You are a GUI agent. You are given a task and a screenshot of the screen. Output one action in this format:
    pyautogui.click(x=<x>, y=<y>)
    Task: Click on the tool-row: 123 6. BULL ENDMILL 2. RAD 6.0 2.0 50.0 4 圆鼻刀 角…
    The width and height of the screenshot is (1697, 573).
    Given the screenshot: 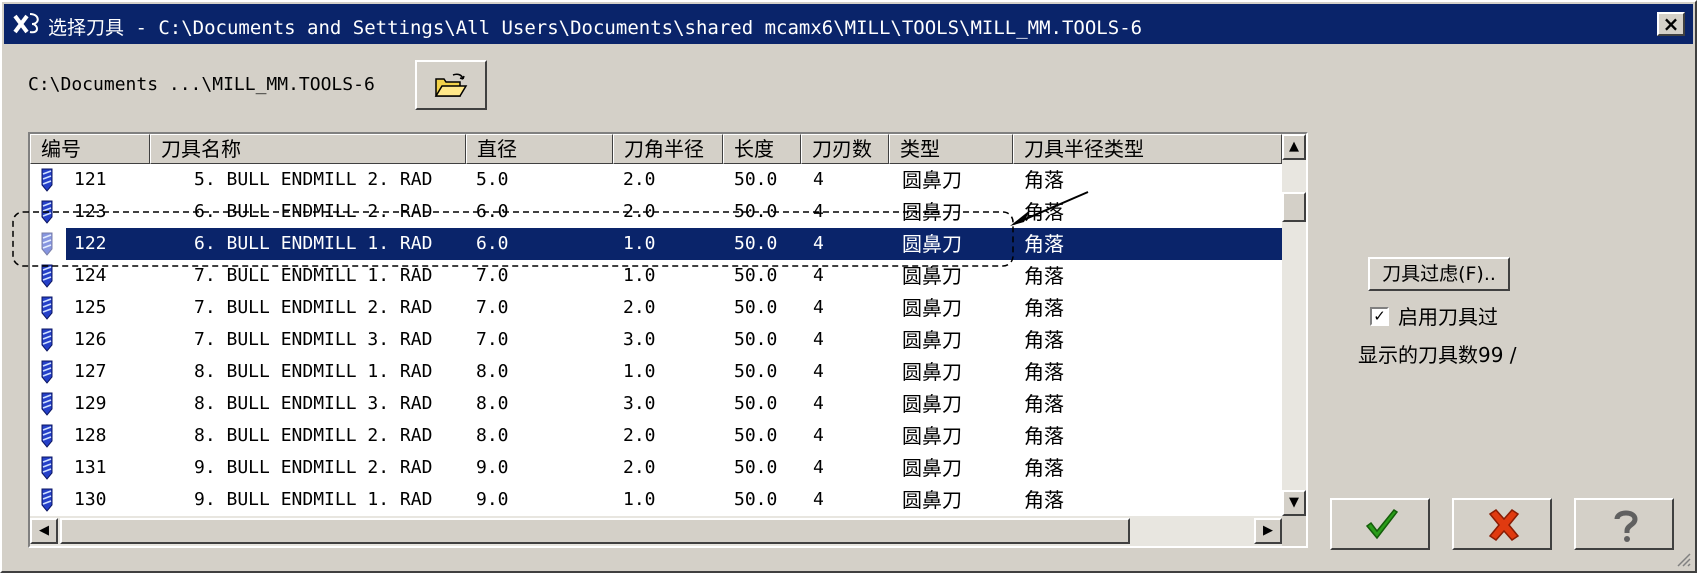 What is the action you would take?
    pyautogui.click(x=656, y=212)
    